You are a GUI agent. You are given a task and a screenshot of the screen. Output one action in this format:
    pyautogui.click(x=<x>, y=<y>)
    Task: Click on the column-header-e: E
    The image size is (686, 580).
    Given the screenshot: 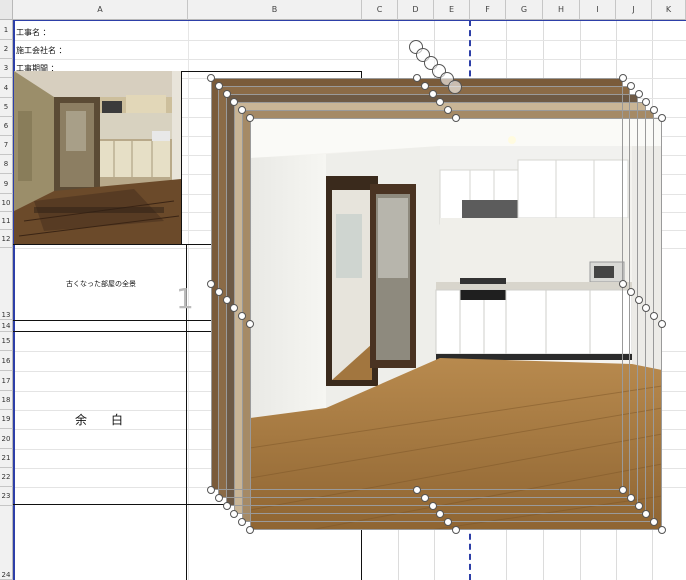 What is the action you would take?
    pyautogui.click(x=452, y=10)
    